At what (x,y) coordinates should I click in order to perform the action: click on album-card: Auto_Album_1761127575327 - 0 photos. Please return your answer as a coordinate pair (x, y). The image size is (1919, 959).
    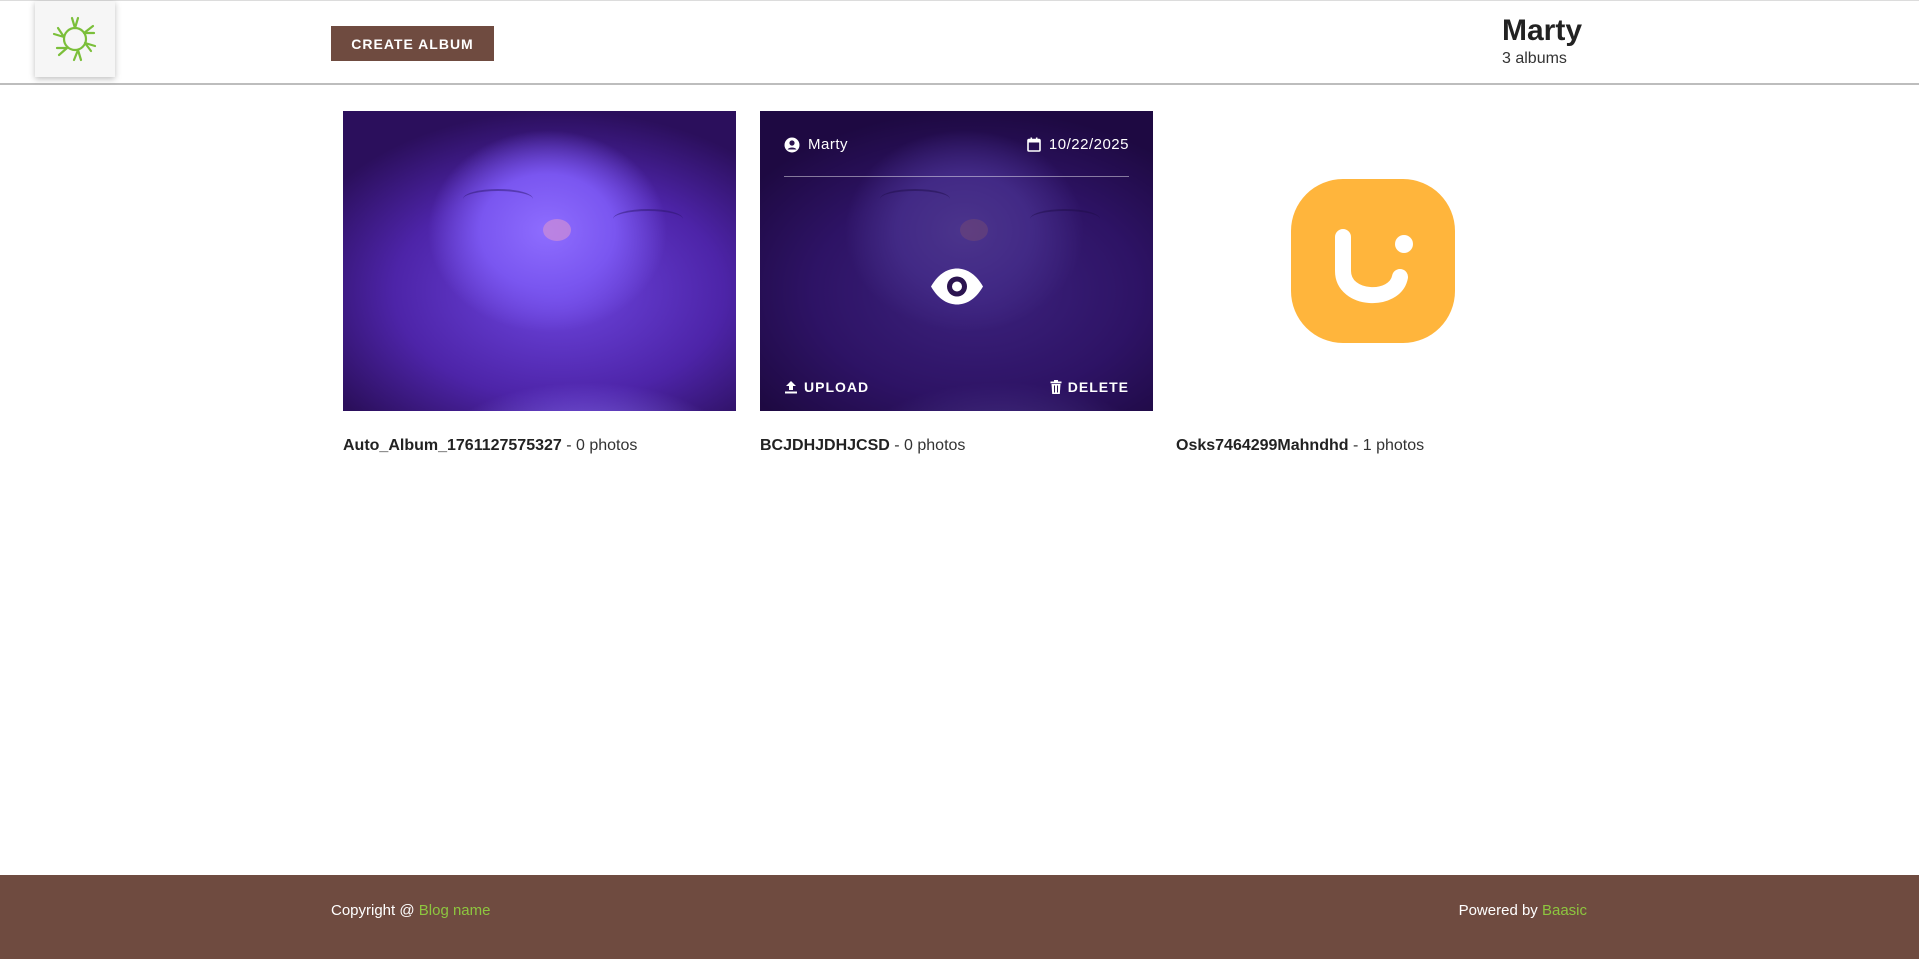
    Looking at the image, I should click on (539, 283).